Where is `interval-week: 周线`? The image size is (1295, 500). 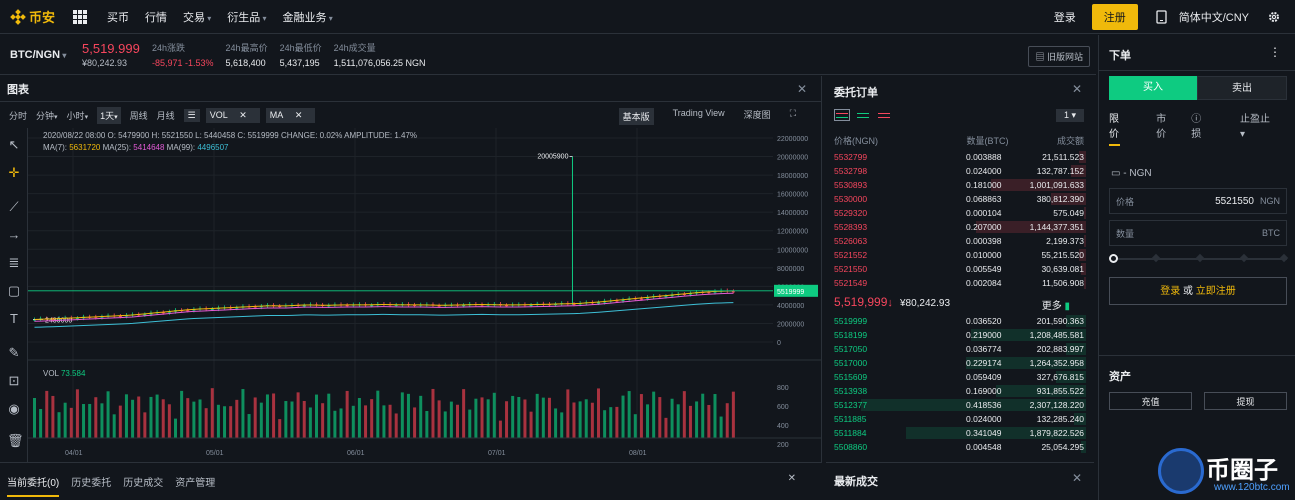
interval-week: 周线 is located at coordinates (139, 115).